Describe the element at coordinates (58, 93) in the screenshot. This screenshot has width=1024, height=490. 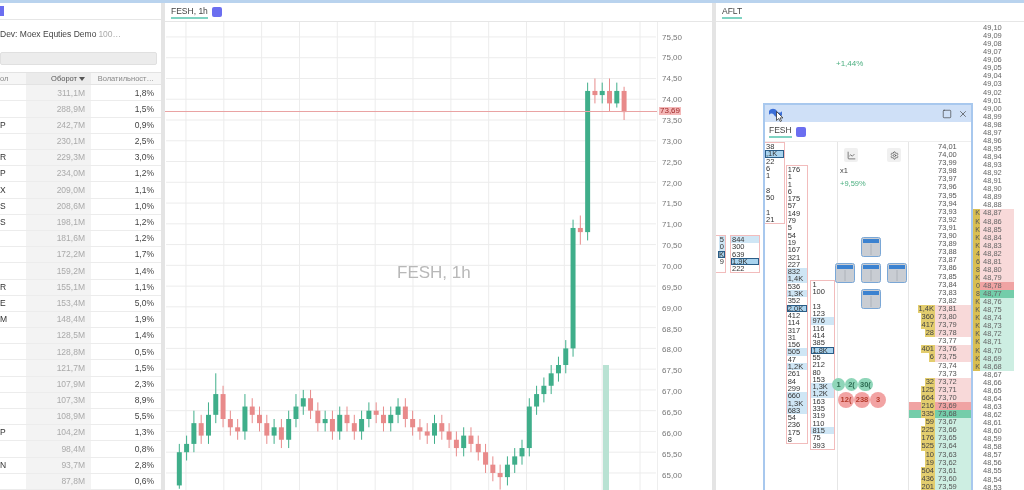
I see `turnover-cell: 311,1M` at that location.